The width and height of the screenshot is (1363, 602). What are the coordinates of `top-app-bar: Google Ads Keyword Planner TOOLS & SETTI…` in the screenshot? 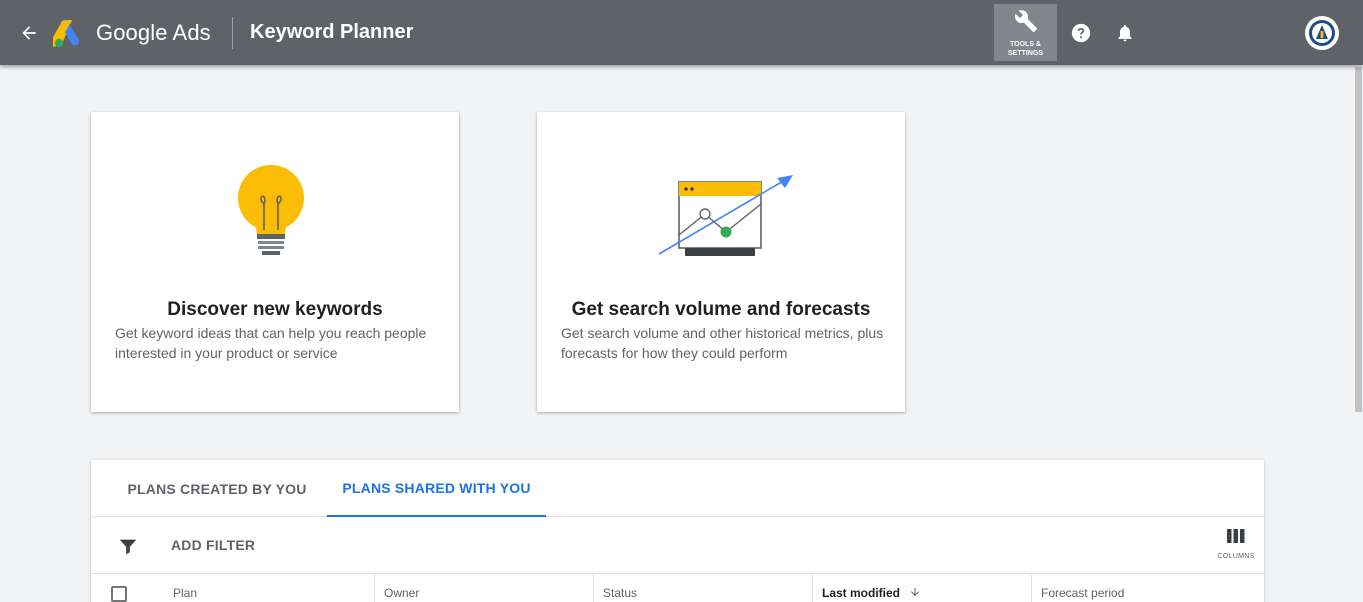 It's located at (681, 32).